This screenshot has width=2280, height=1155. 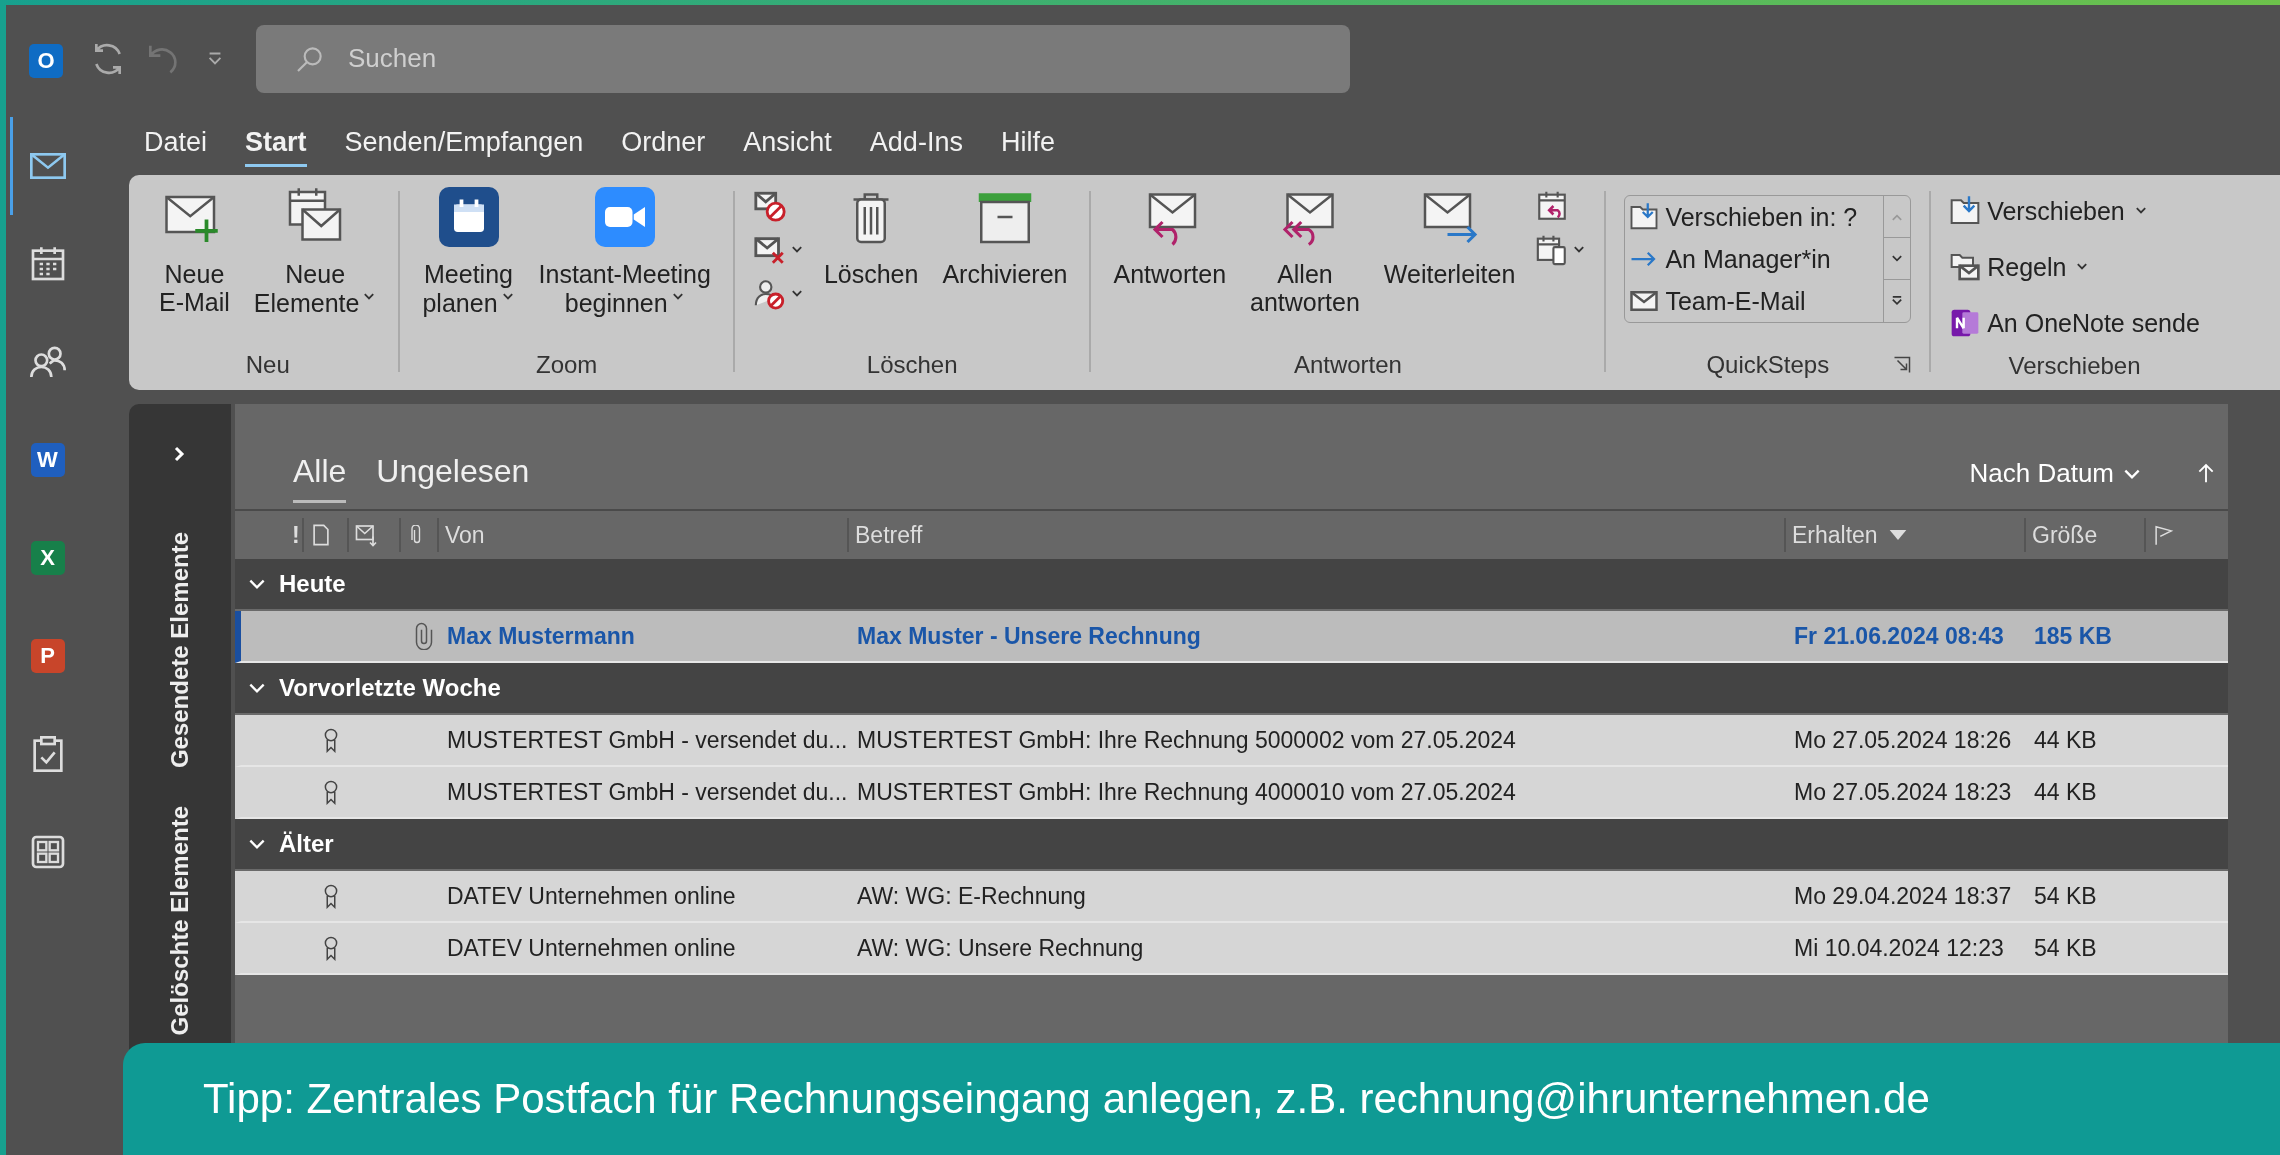 I want to click on menu-tab: Ordner, so click(x=663, y=143).